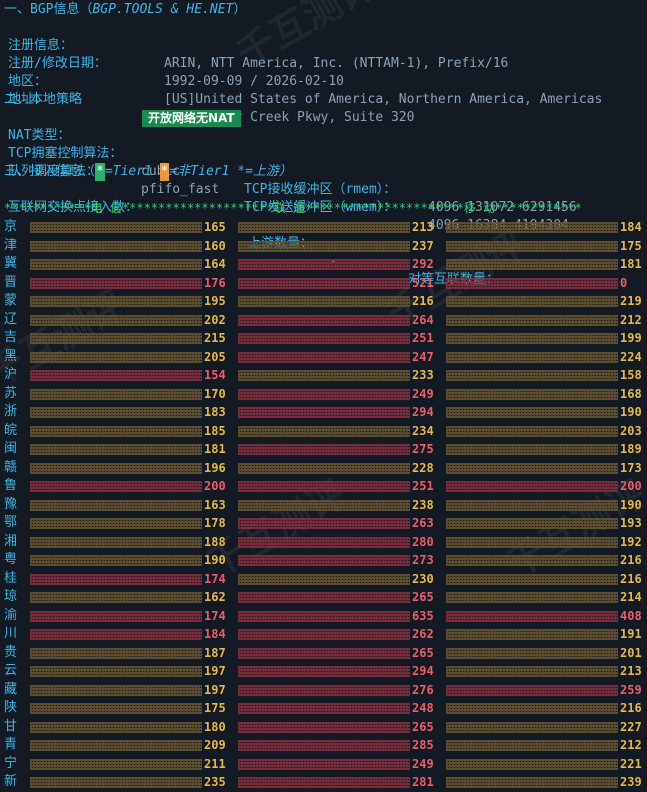  What do you see at coordinates (631, 726) in the screenshot?
I see `mobile-latency: 227` at bounding box center [631, 726].